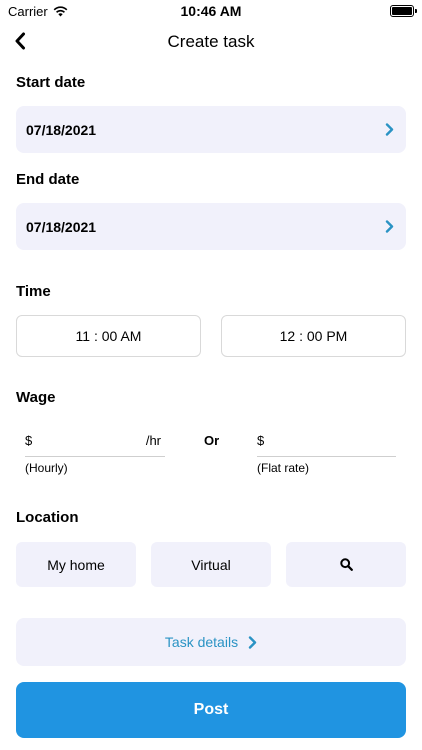  What do you see at coordinates (261, 440) in the screenshot?
I see `flat-currency: $` at bounding box center [261, 440].